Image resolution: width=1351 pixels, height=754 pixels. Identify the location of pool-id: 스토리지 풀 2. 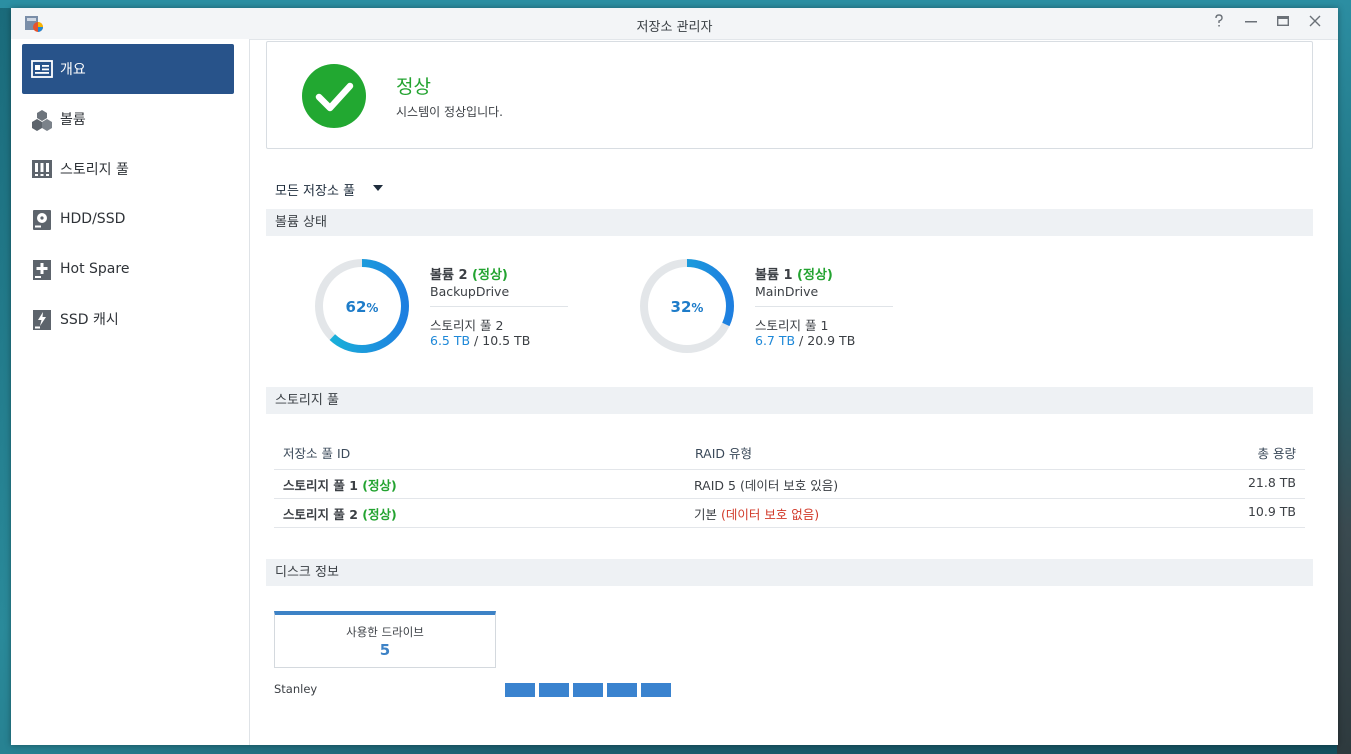
(322, 514).